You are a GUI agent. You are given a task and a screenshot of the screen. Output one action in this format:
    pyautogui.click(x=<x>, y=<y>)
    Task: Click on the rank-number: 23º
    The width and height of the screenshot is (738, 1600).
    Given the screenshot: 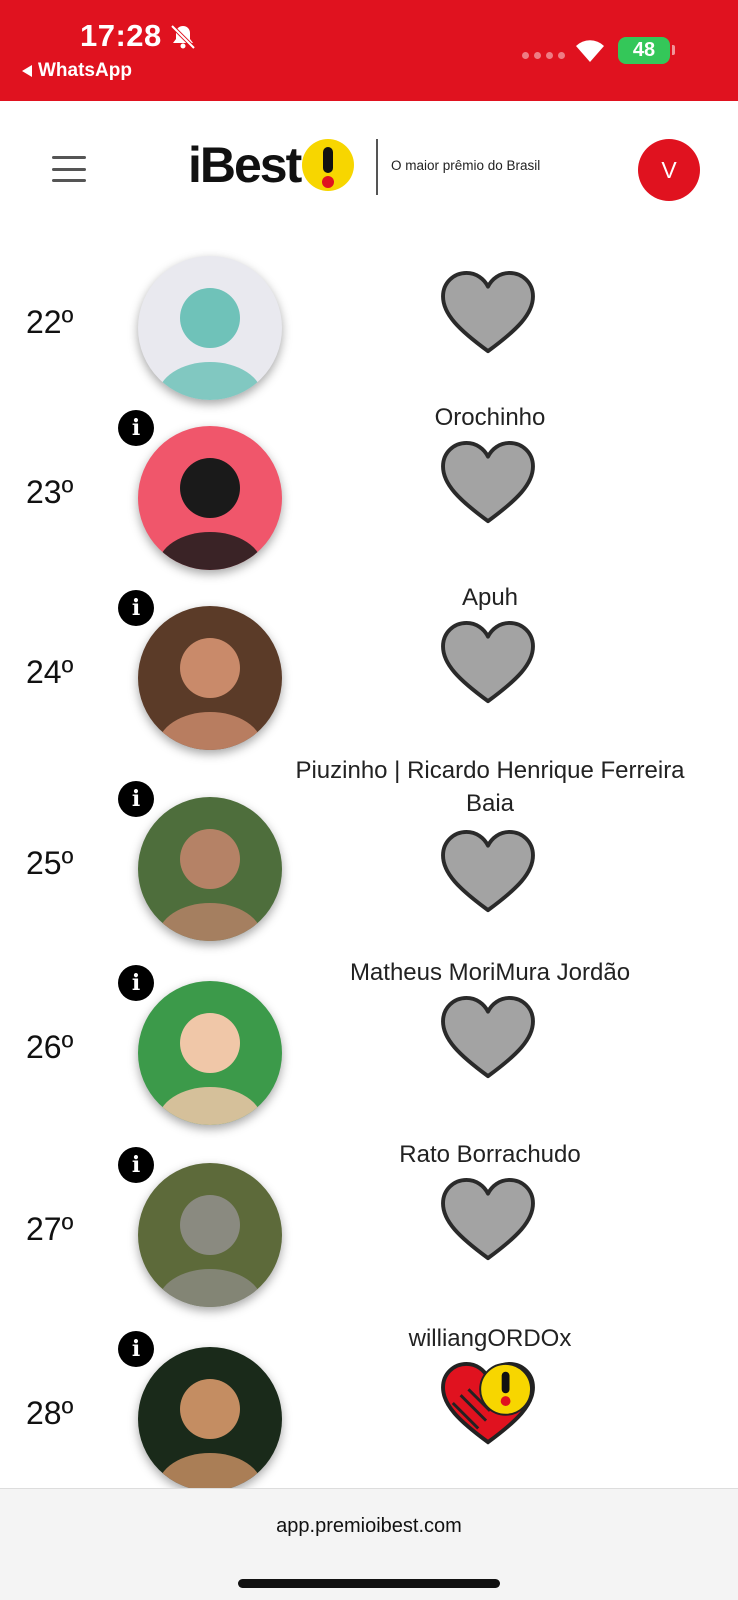 What is the action you would take?
    pyautogui.click(x=50, y=492)
    